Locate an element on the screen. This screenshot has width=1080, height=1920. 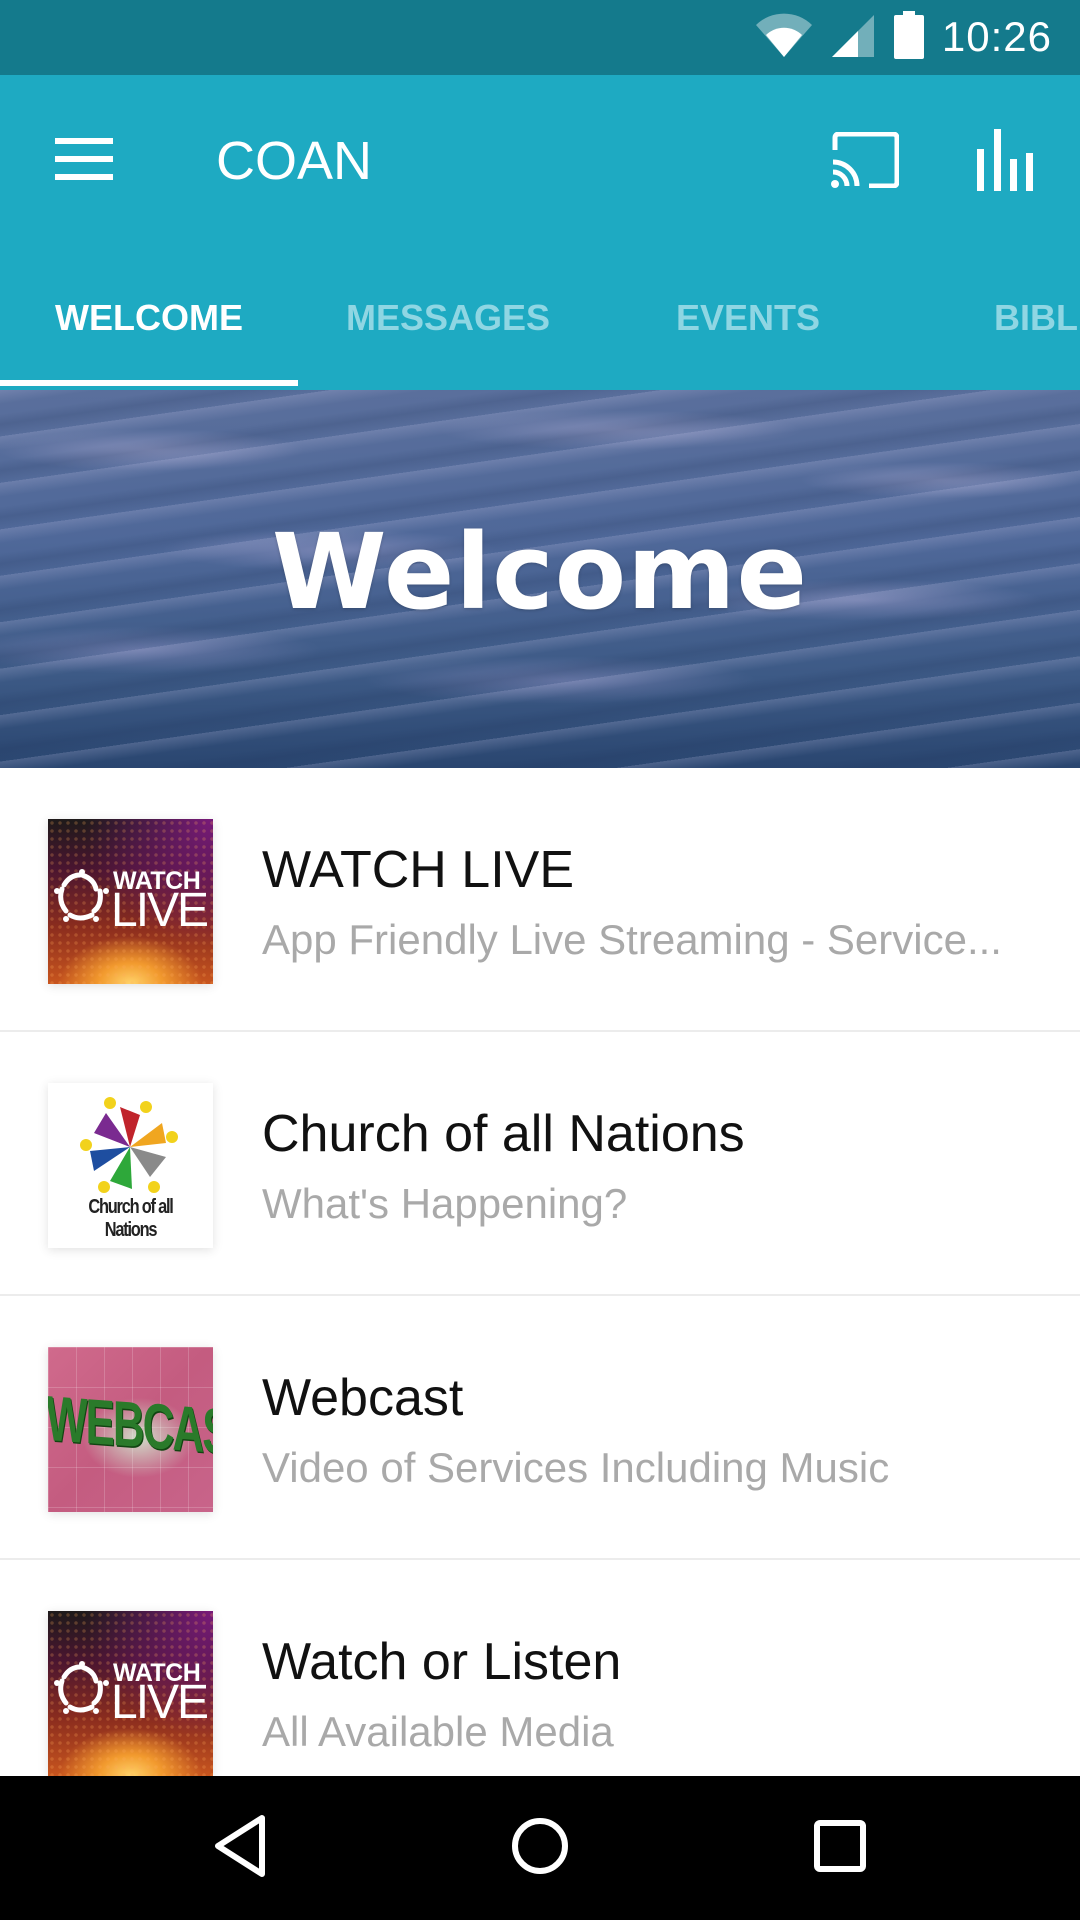
stats-button is located at coordinates (1005, 162).